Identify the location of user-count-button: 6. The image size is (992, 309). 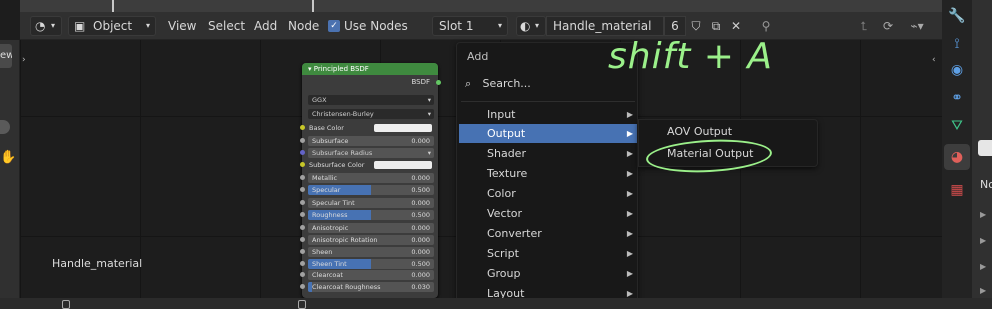
(675, 26).